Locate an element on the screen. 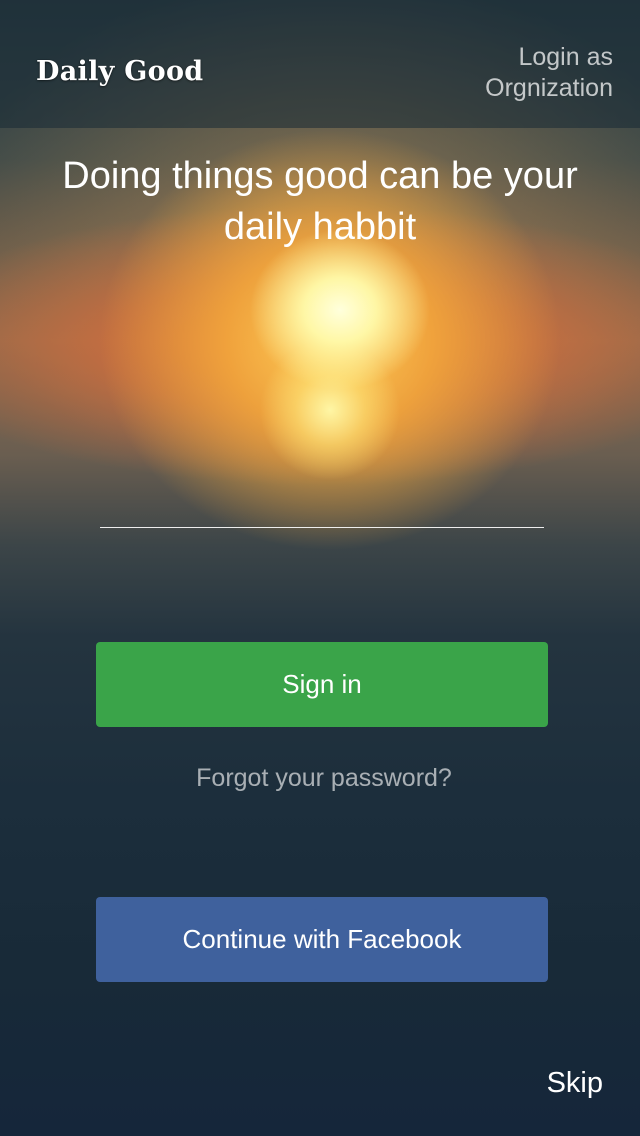 The width and height of the screenshot is (640, 1136). top-bar: Daily Good Login as Orgnization is located at coordinates (320, 64).